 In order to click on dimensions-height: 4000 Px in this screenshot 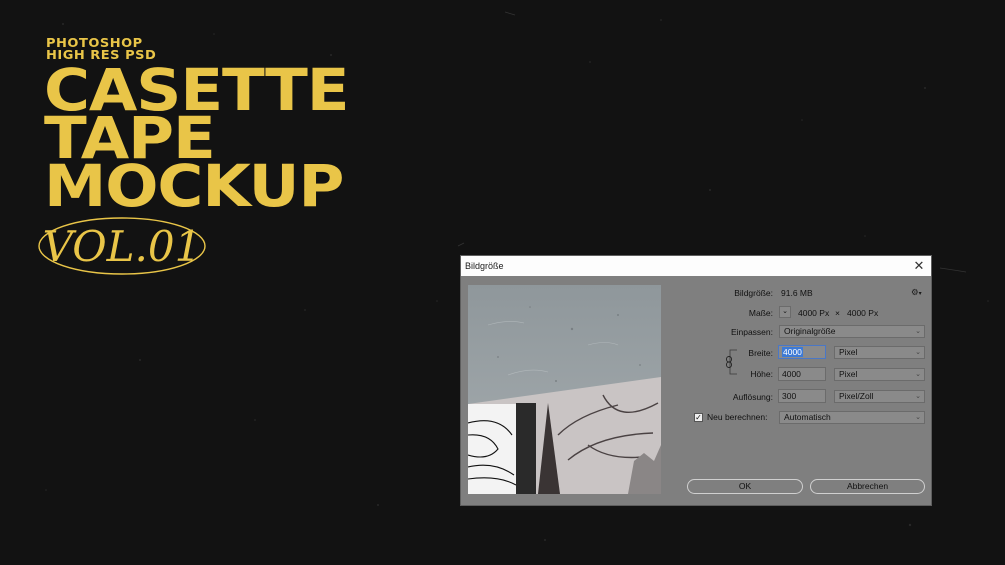, I will do `click(863, 313)`.